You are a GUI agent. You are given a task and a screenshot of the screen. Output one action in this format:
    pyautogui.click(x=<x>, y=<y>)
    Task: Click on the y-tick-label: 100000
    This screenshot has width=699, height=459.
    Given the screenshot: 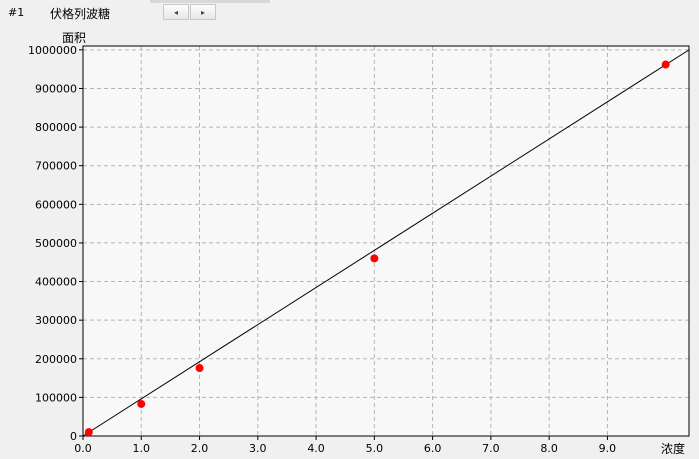 What is the action you would take?
    pyautogui.click(x=56, y=397)
    